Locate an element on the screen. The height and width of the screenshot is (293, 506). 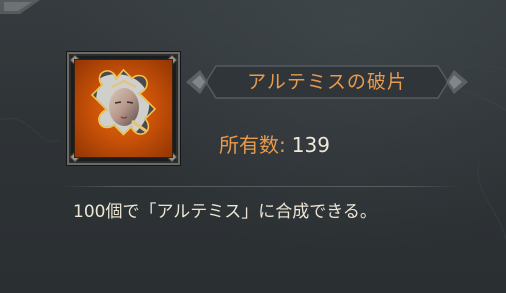
owned-count: 所有数: 139 is located at coordinates (274, 145).